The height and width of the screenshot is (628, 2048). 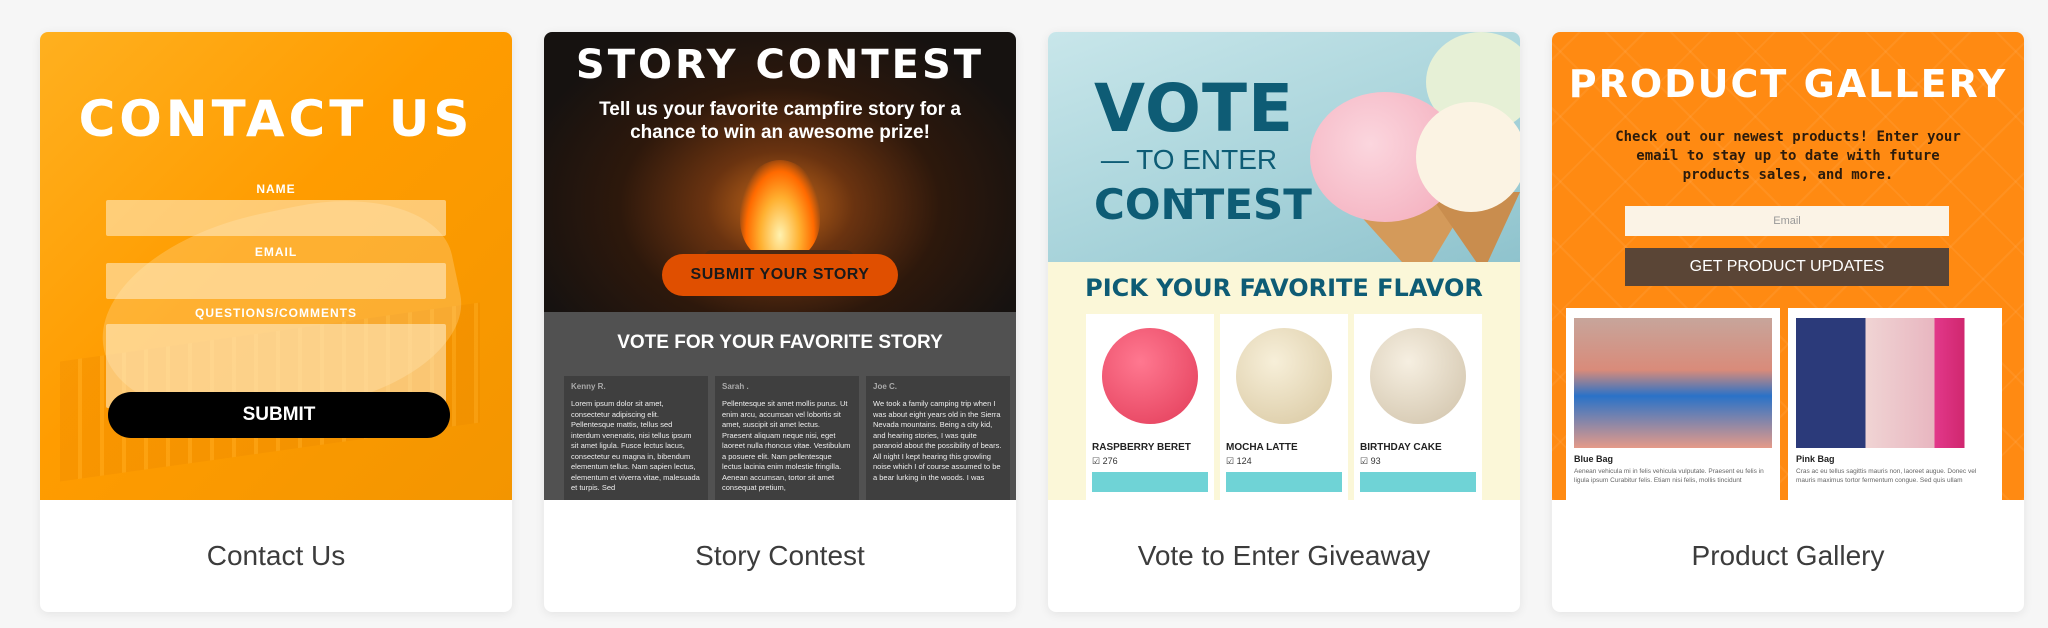 What do you see at coordinates (1468, 157) in the screenshot?
I see `ice-cream-scoop-image` at bounding box center [1468, 157].